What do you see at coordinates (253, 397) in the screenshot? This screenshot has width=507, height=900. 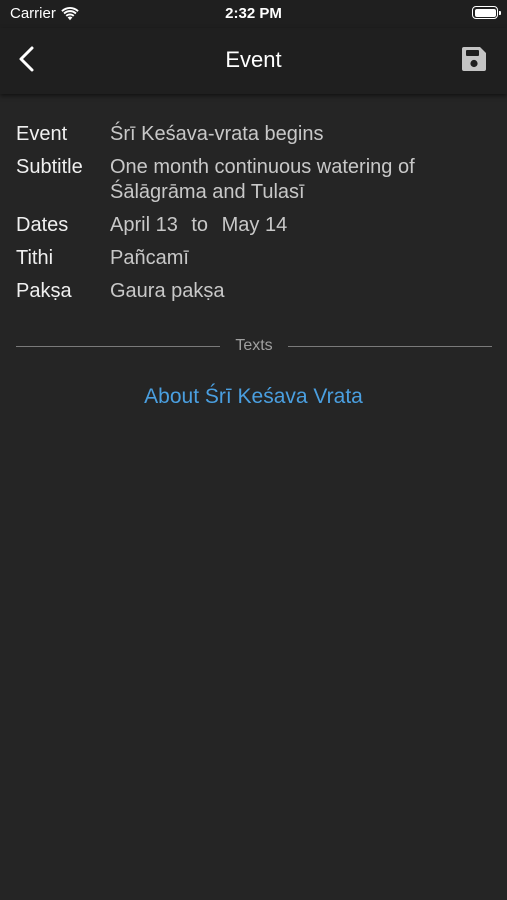 I see `text-link-kesava-vrata: About Śrī Keśava Vrata` at bounding box center [253, 397].